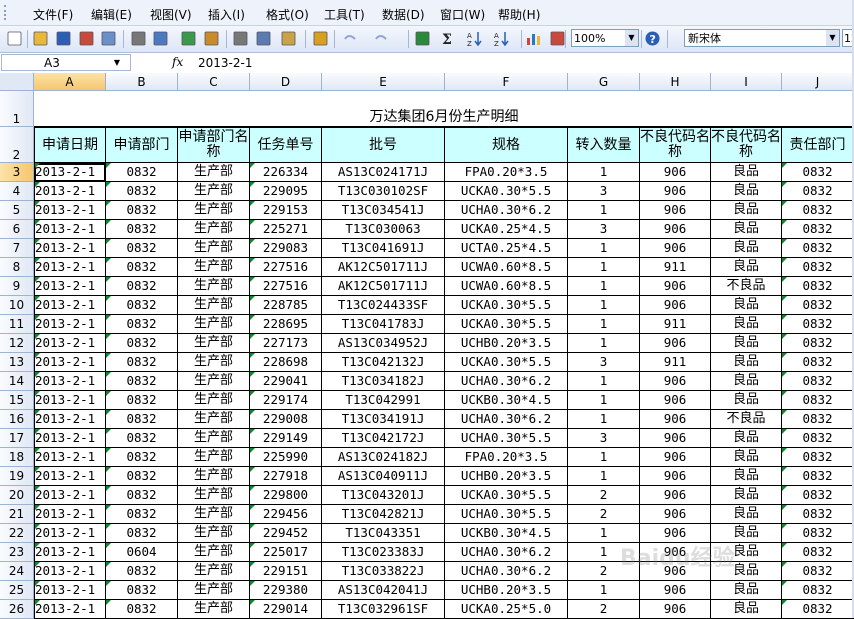 The image size is (854, 619). Describe the element at coordinates (383, 571) in the screenshot. I see `cell-E24: T13C033822J` at that location.